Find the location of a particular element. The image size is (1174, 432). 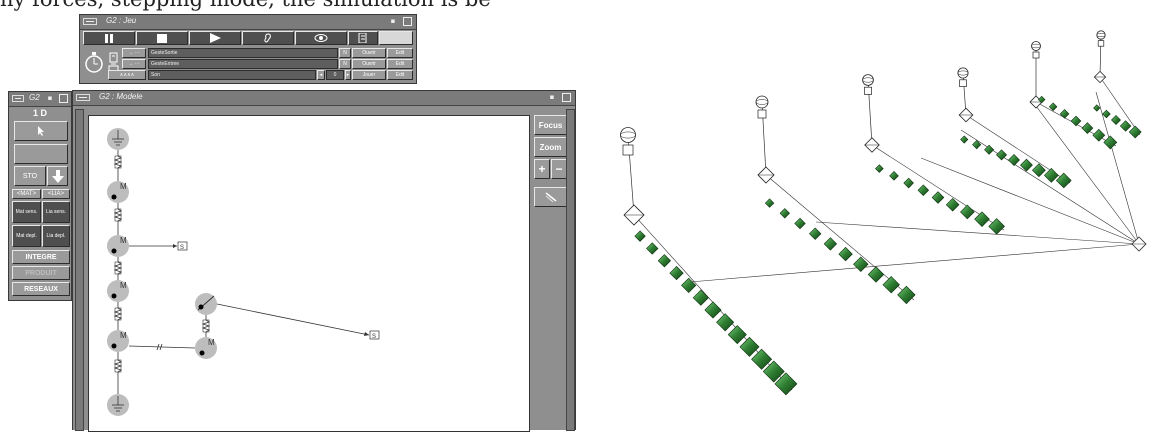

reseaux-button: RESEAUX is located at coordinates (41, 289).